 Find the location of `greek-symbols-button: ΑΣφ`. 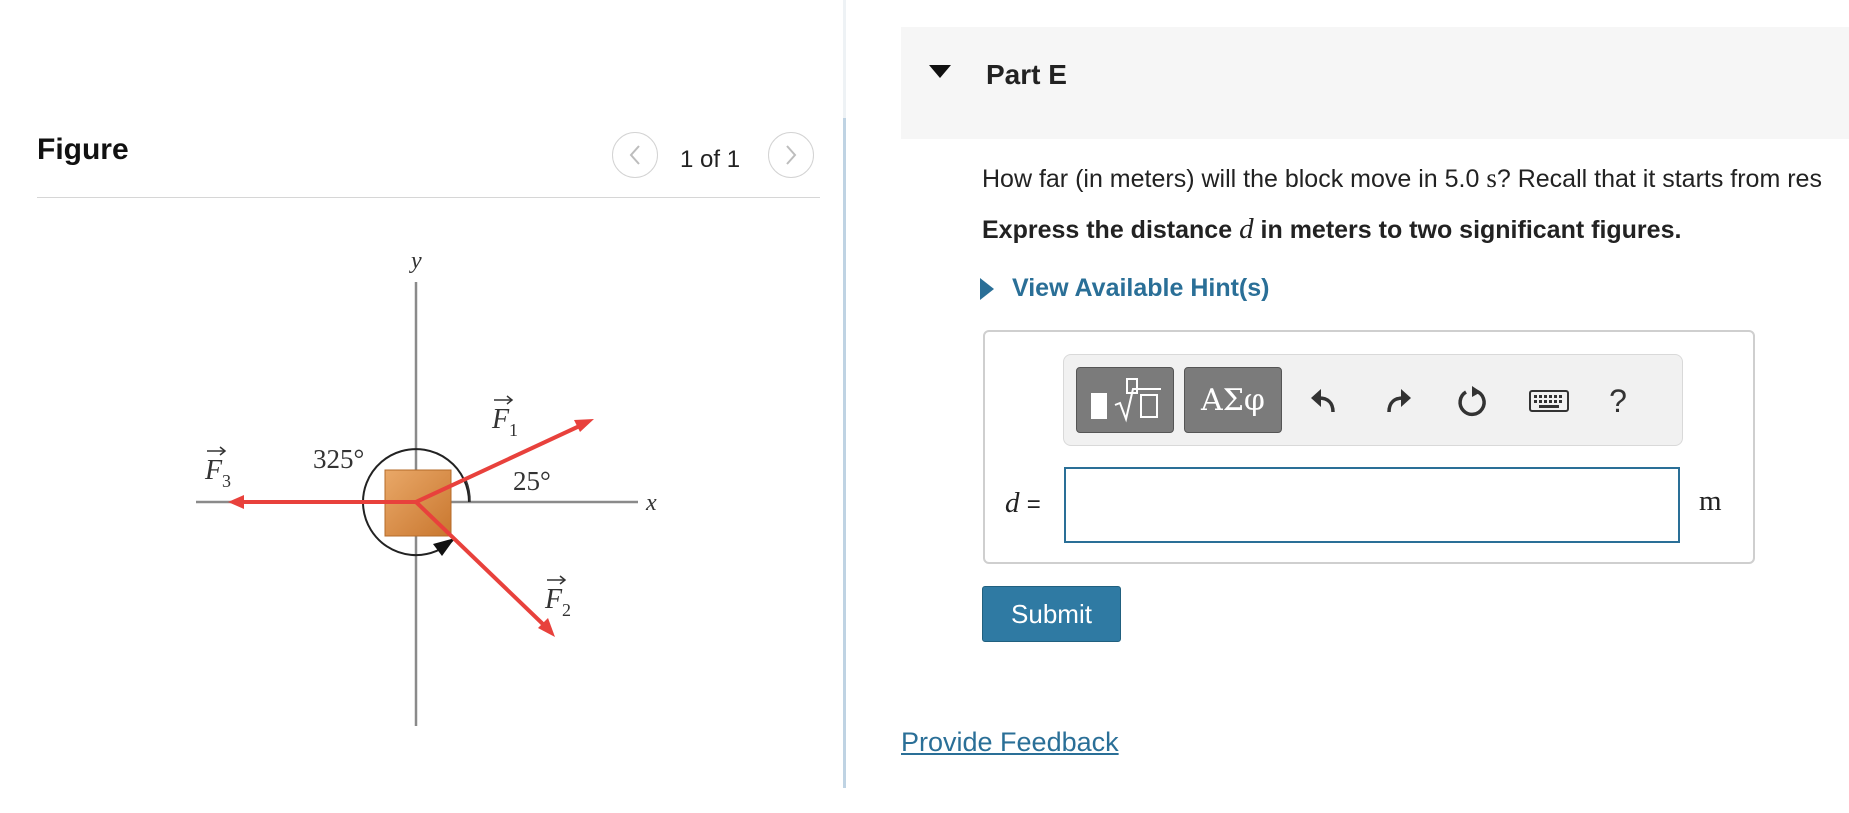

greek-symbols-button: ΑΣφ is located at coordinates (1233, 400).